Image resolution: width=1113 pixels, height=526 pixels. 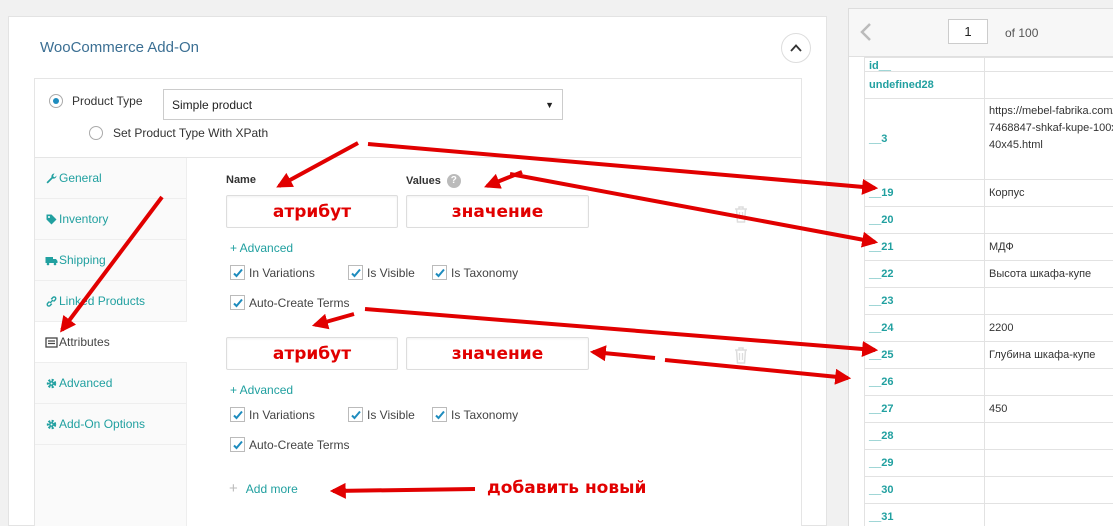 I want to click on name-column-label: Name, so click(x=241, y=180).